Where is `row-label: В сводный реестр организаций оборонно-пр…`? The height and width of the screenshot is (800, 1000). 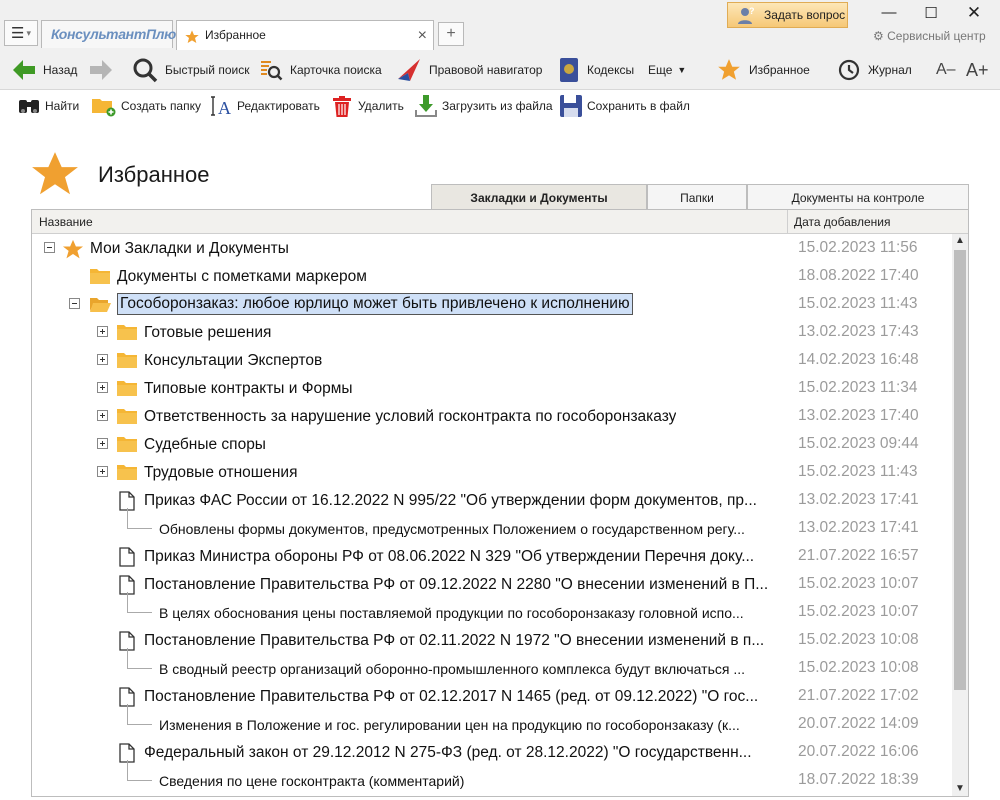
row-label: В сводный реестр организаций оборонно-пр… is located at coordinates (452, 669).